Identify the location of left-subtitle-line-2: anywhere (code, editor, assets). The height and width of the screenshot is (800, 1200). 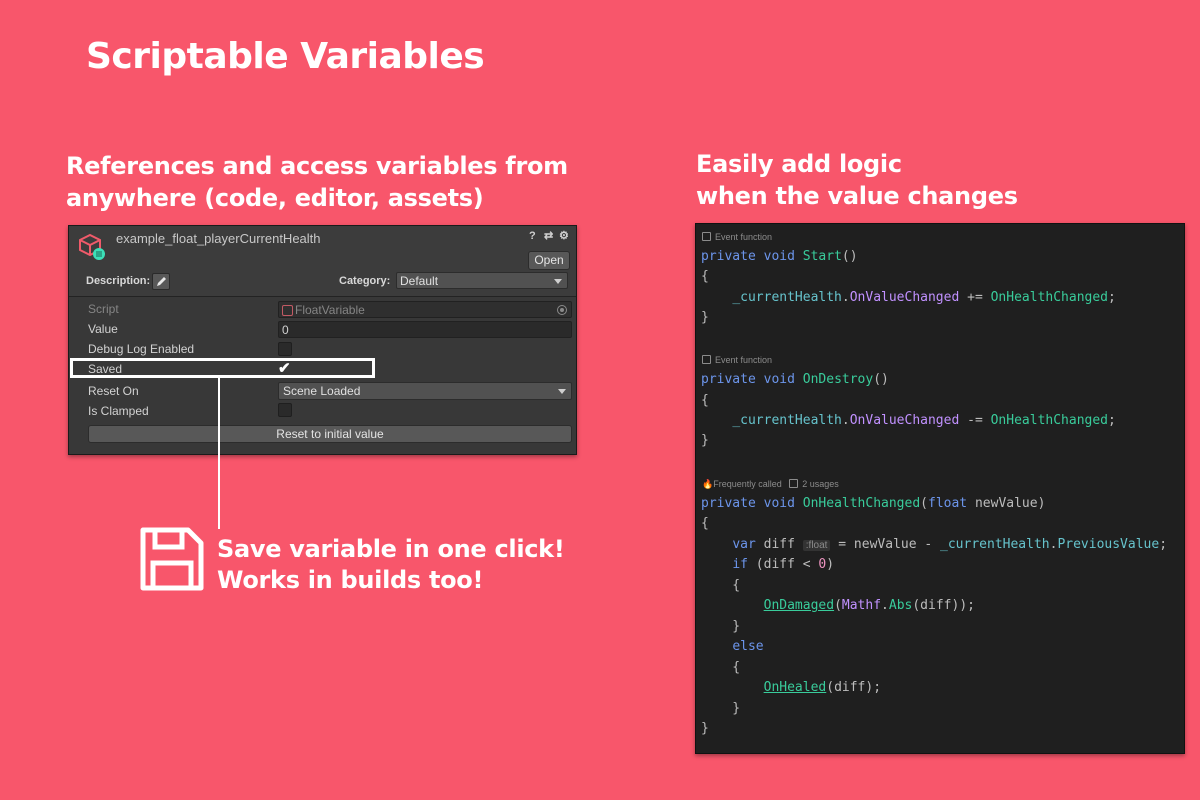
(275, 198).